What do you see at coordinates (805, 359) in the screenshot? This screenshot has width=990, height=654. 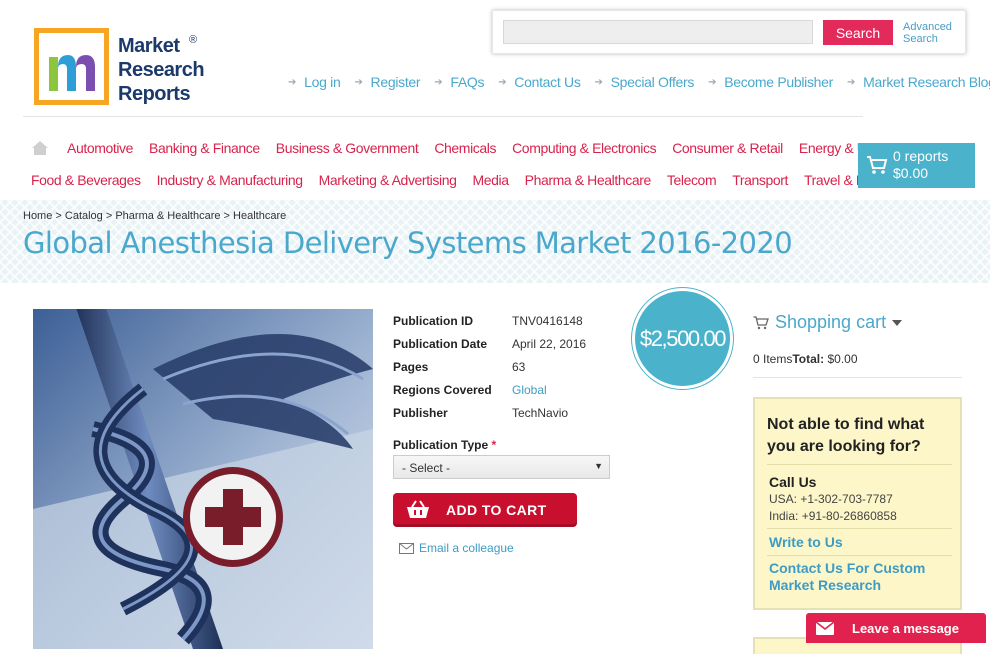 I see `cart-summary: 0 ItemsTotal: $0.00` at bounding box center [805, 359].